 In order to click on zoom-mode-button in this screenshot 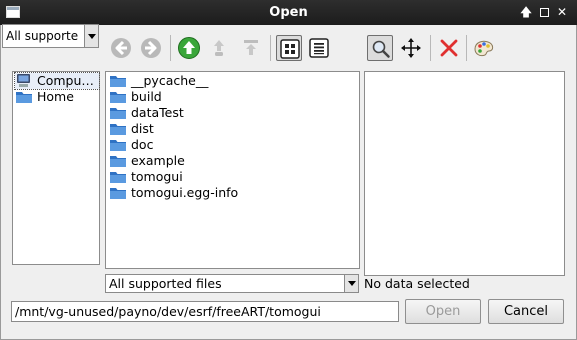, I will do `click(380, 48)`.